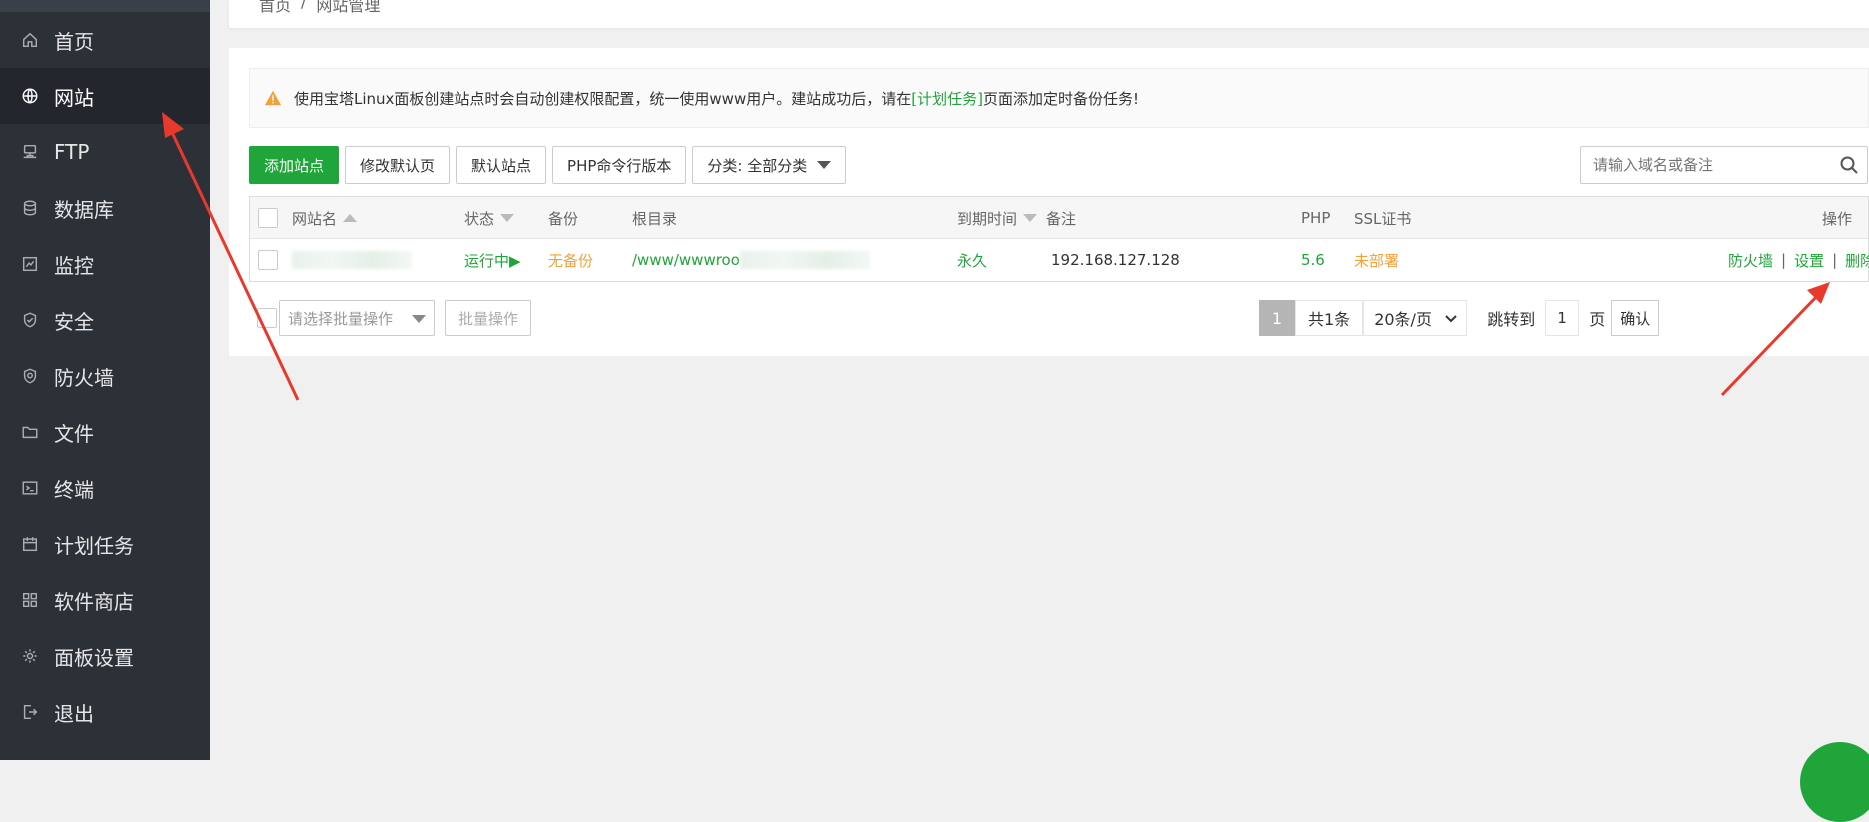  What do you see at coordinates (105, 320) in the screenshot?
I see `sidebar-item-security: 安全` at bounding box center [105, 320].